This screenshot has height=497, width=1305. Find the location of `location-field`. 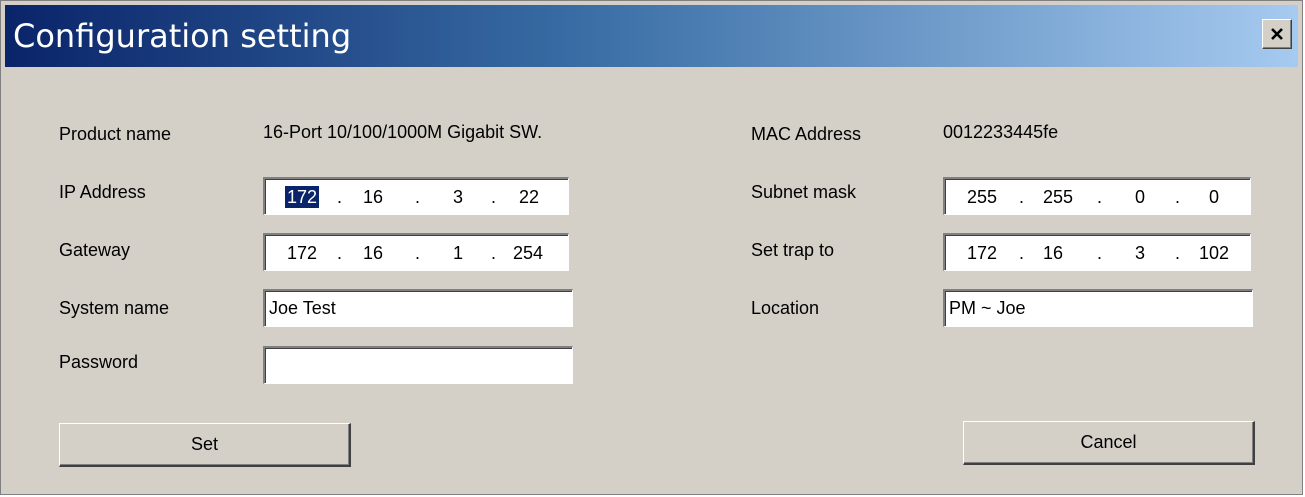

location-field is located at coordinates (1098, 308).